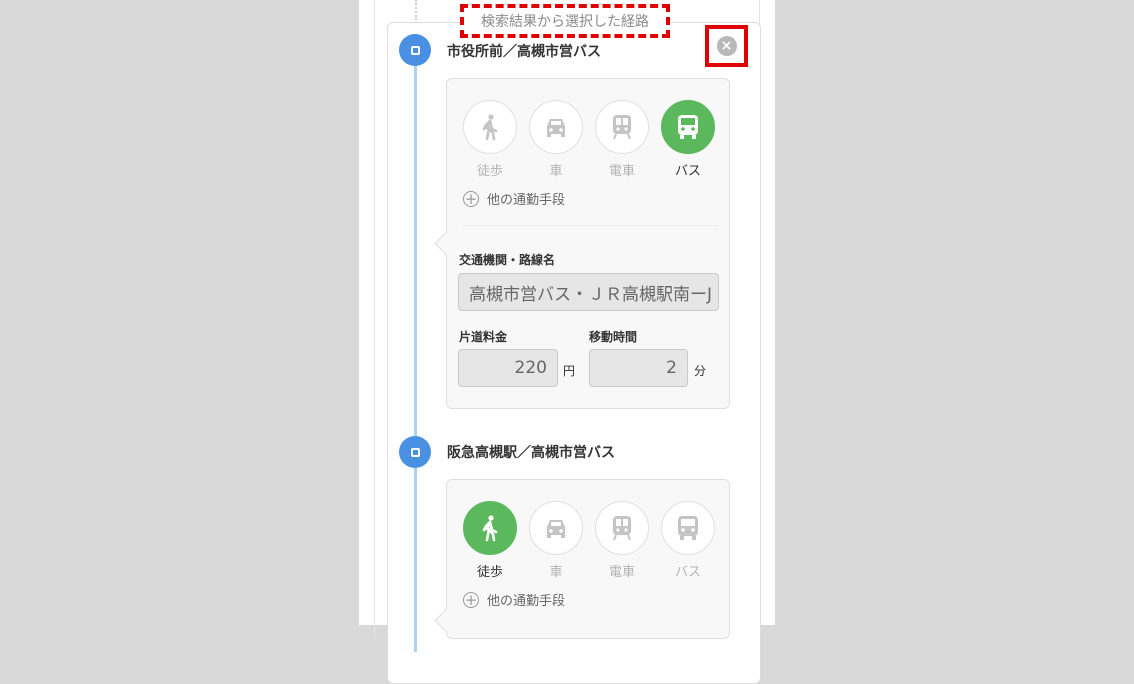 Image resolution: width=1134 pixels, height=684 pixels. Describe the element at coordinates (531, 453) in the screenshot. I see `stop-name: 阪急高槻駅／高槻市営バス` at that location.